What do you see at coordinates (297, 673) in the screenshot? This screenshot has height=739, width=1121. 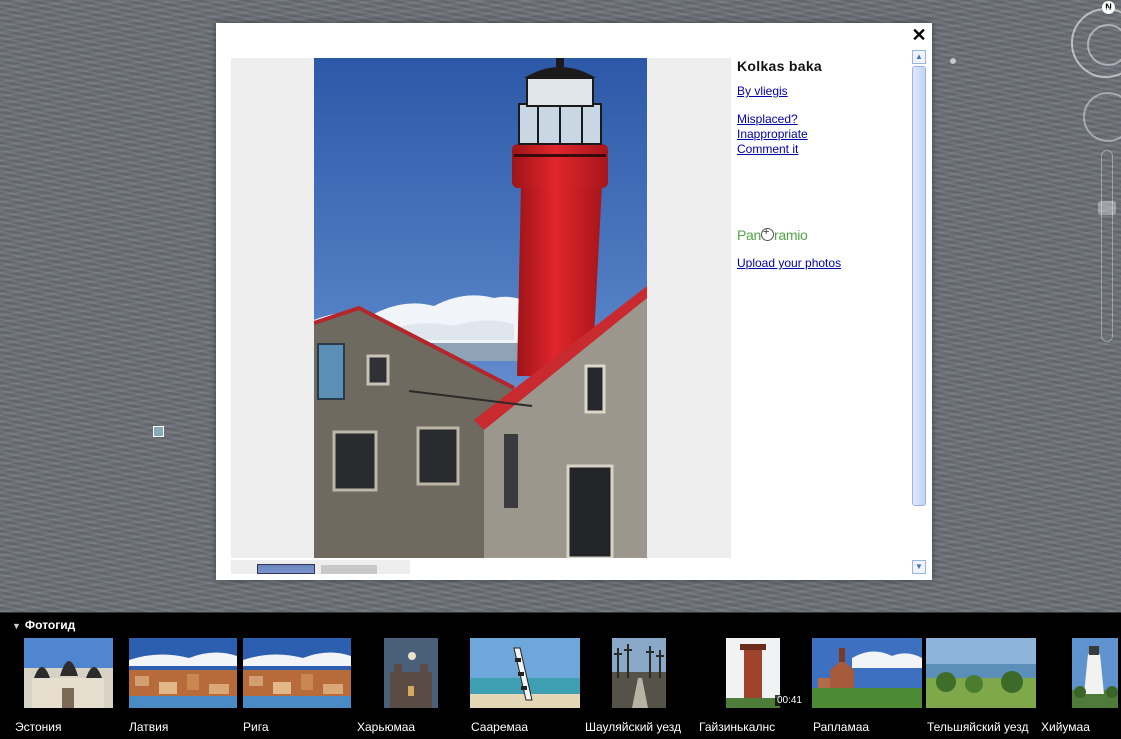 I see `guide-tile-riga` at bounding box center [297, 673].